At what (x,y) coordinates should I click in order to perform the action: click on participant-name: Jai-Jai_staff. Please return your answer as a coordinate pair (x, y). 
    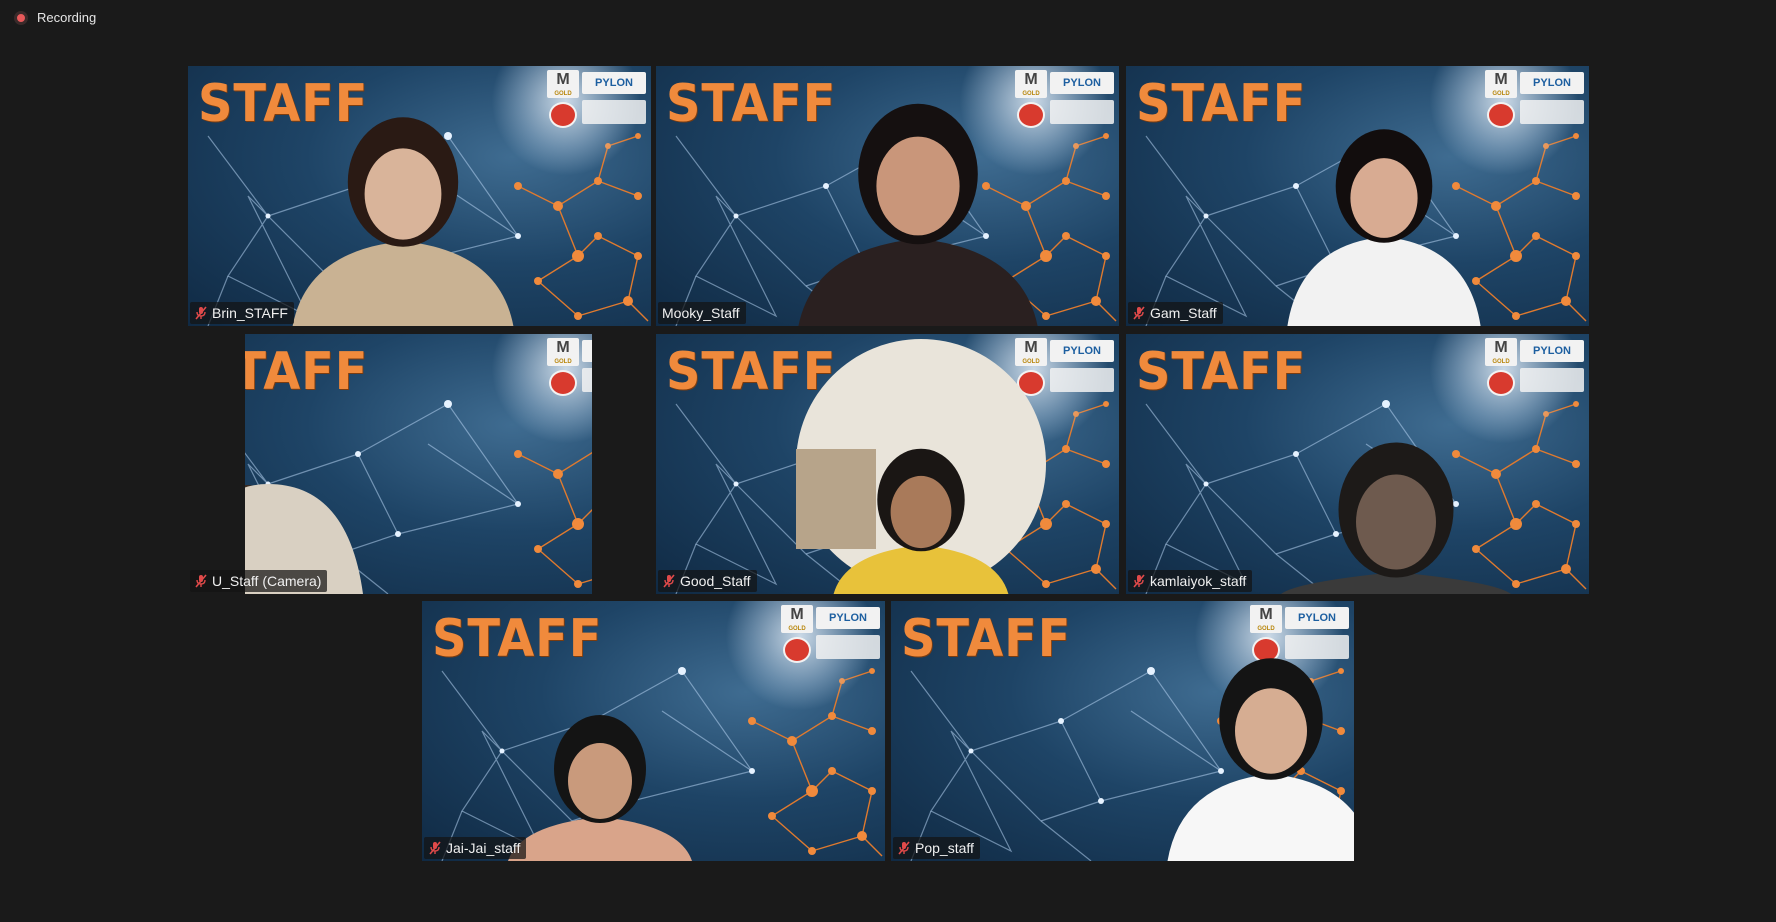
    Looking at the image, I should click on (483, 848).